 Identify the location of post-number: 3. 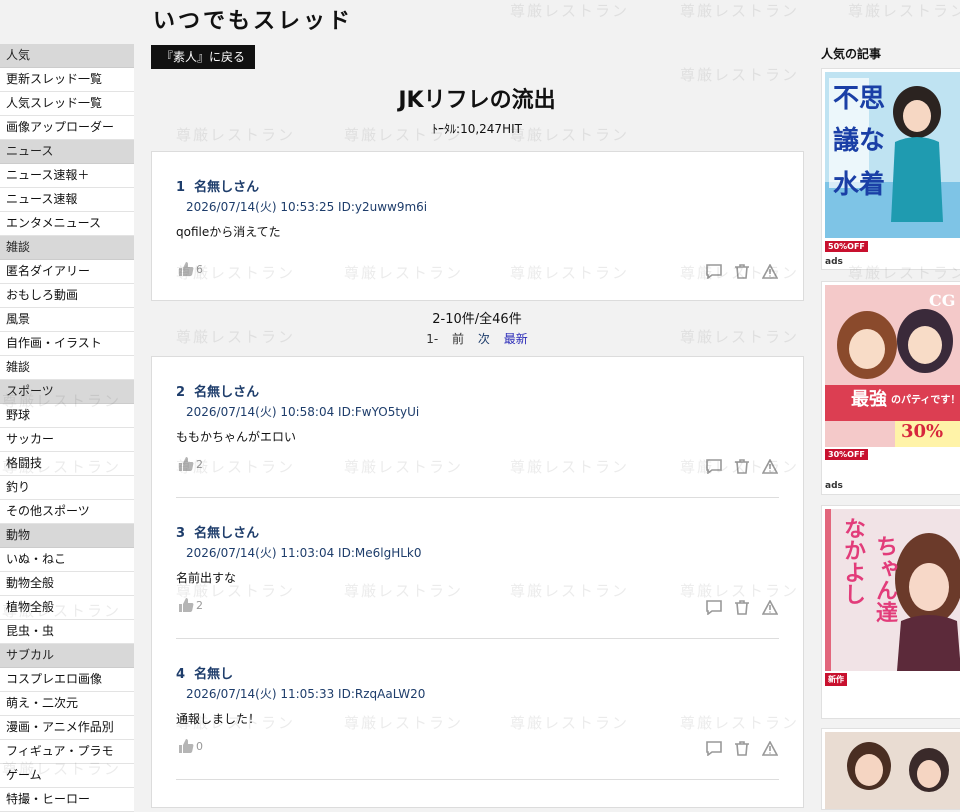
(180, 533).